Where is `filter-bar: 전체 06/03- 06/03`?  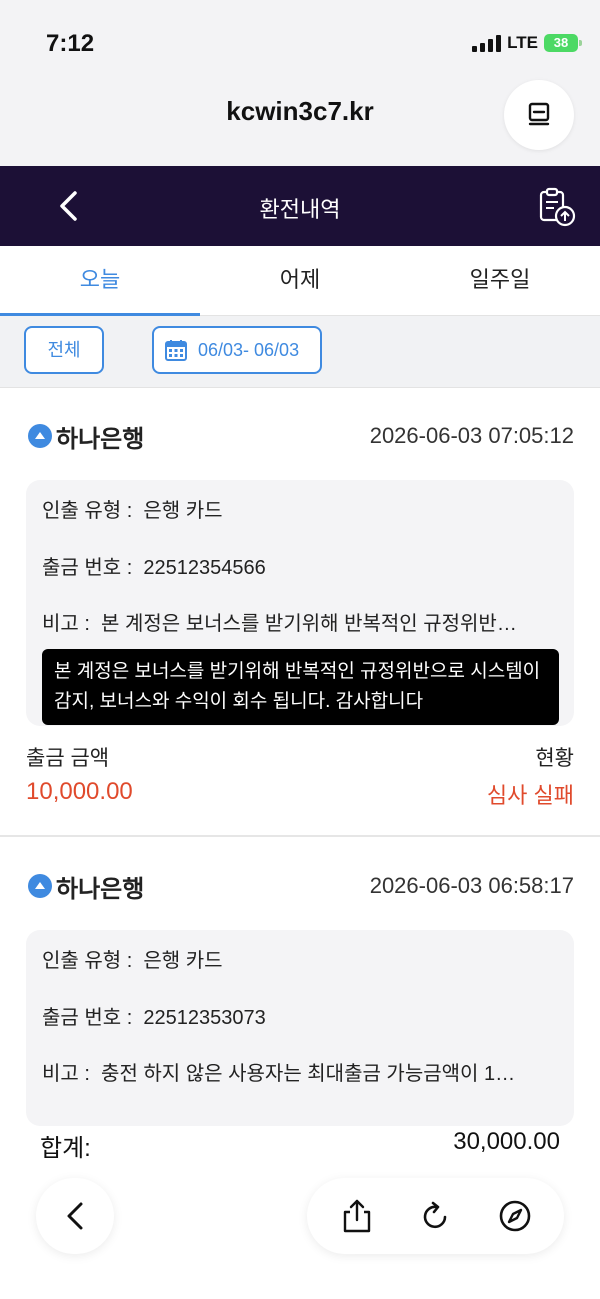 filter-bar: 전체 06/03- 06/03 is located at coordinates (300, 352).